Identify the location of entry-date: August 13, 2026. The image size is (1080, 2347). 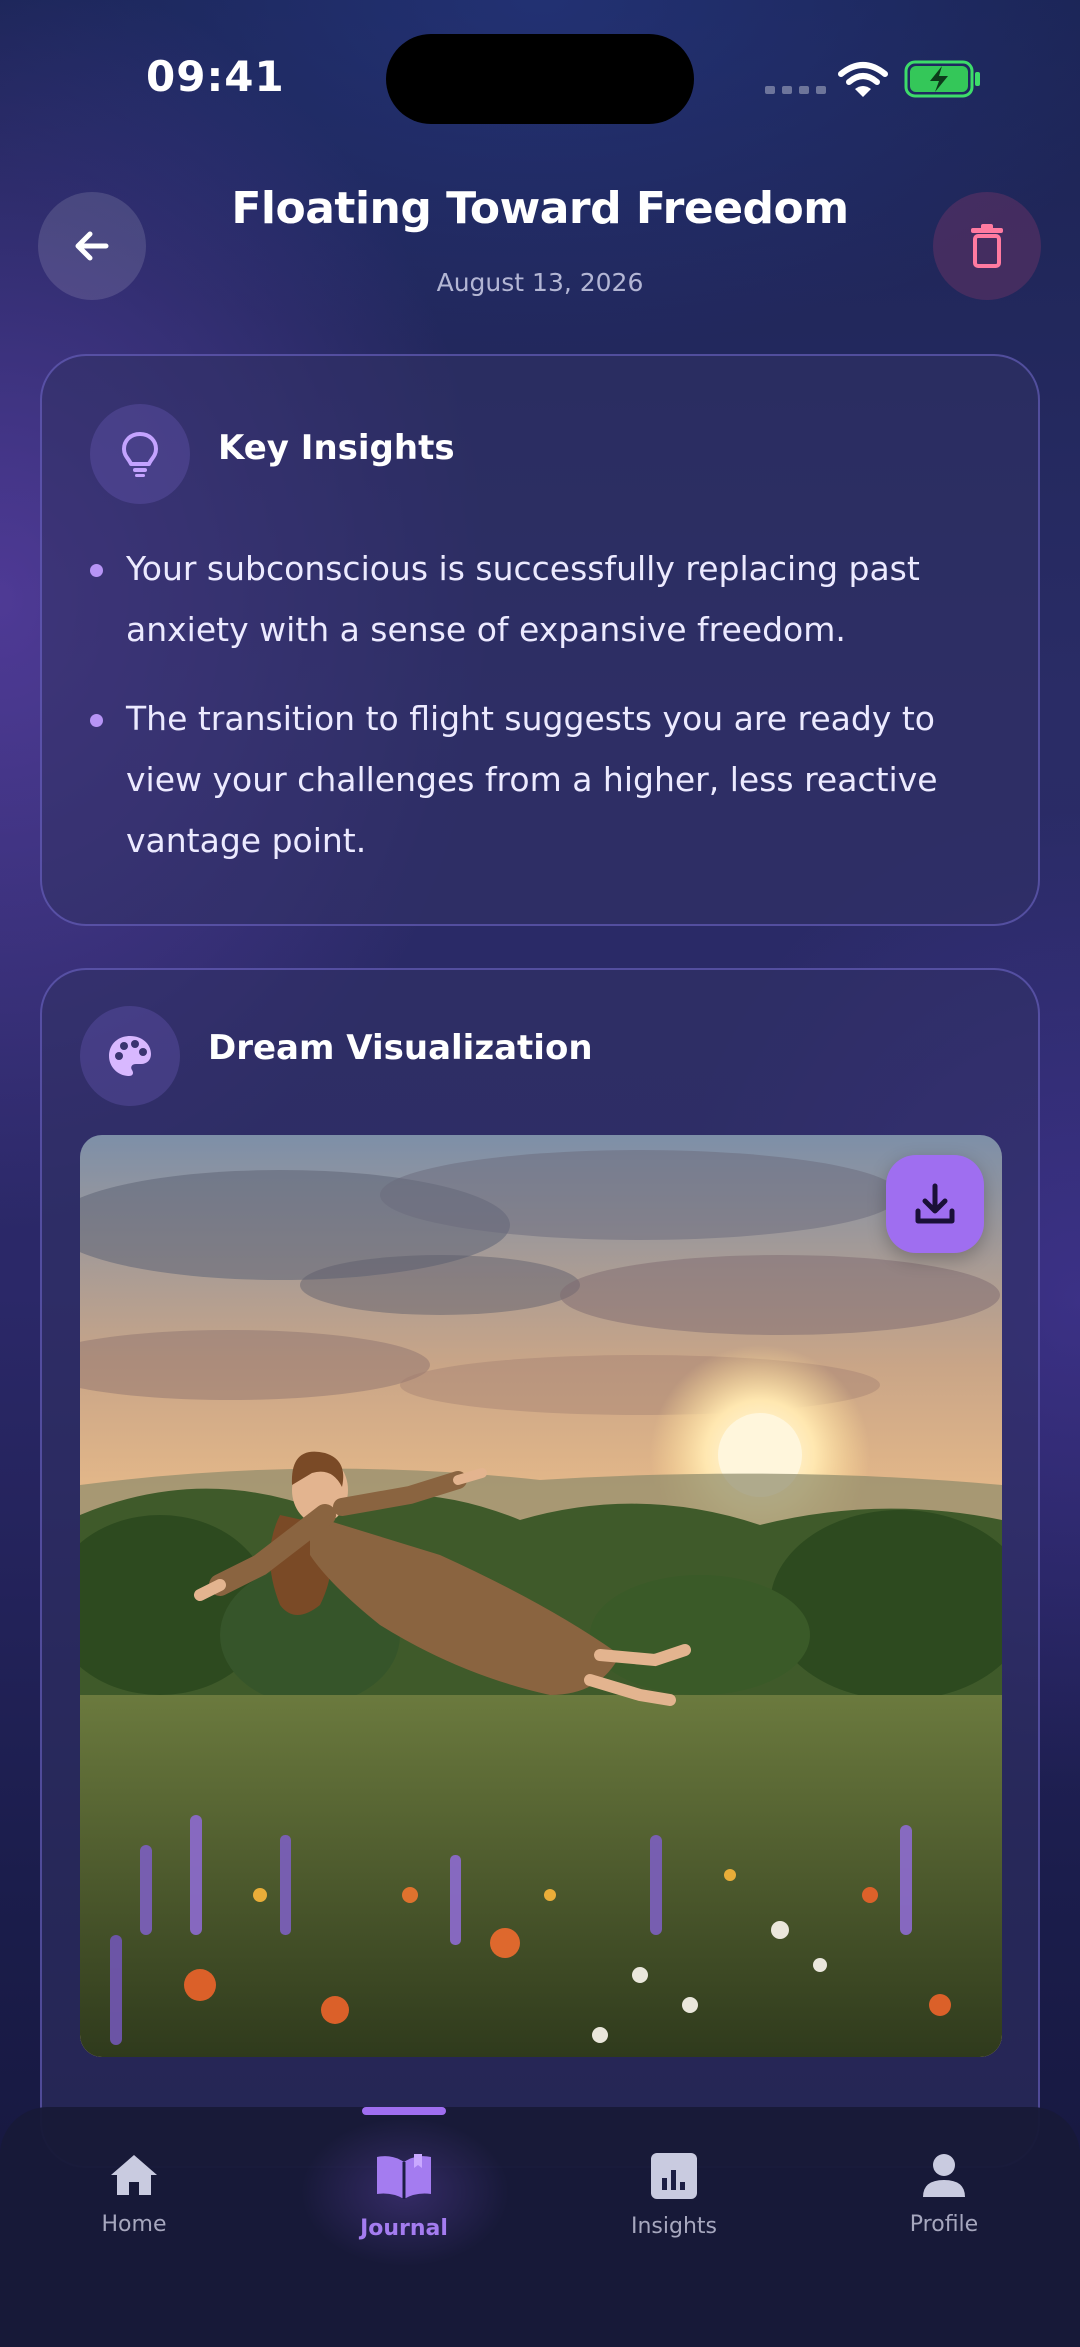
(540, 282).